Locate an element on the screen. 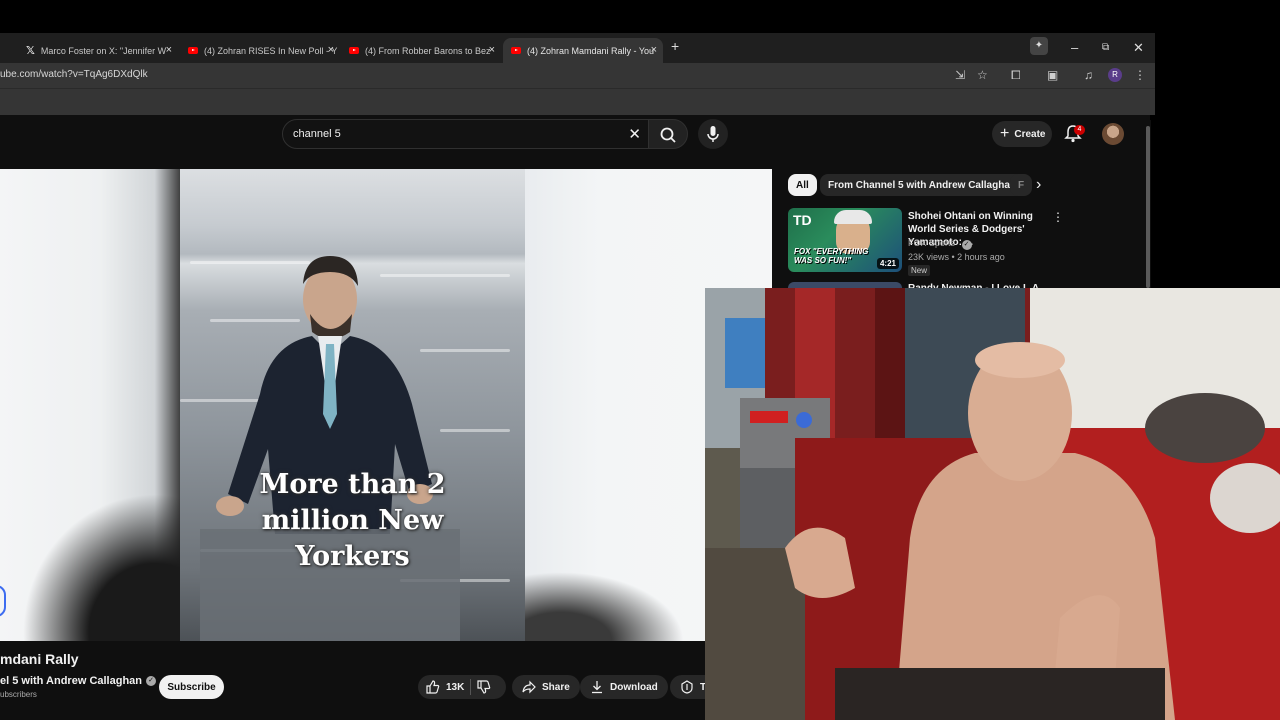 This screenshot has width=1280, height=720. download-label: Download is located at coordinates (634, 687).